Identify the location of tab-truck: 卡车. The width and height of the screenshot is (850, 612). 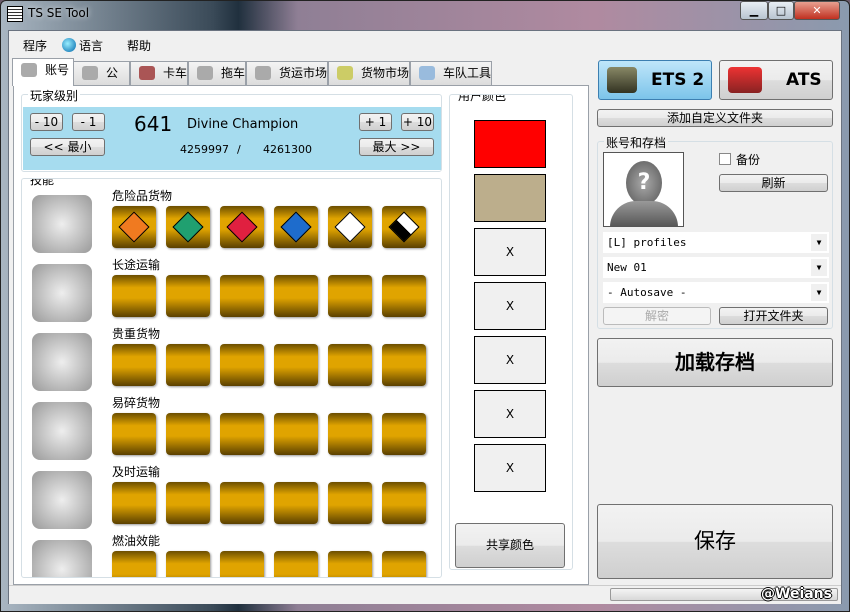
(159, 73).